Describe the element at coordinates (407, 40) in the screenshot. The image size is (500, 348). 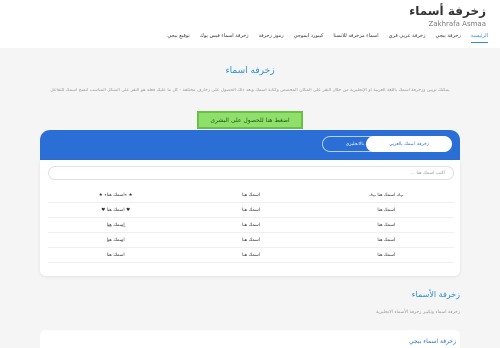
I see `nav-item-arabic-free: زخرفة عربي فري` at that location.